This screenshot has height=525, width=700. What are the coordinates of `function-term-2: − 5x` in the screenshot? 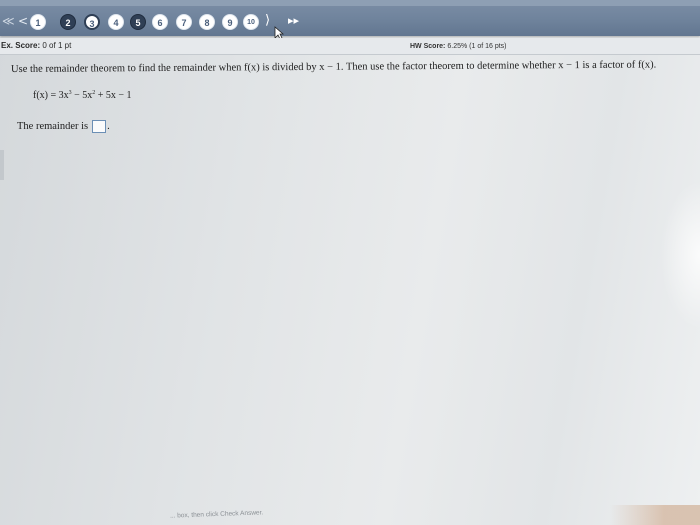 It's located at (82, 95).